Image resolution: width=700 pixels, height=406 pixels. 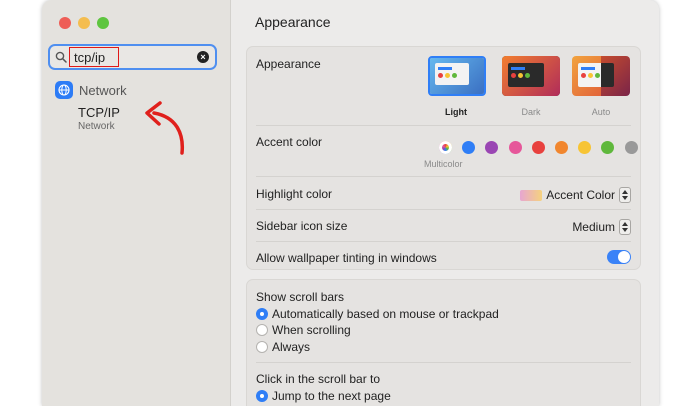 What do you see at coordinates (619, 257) in the screenshot?
I see `wallpaper-tinting-toggle` at bounding box center [619, 257].